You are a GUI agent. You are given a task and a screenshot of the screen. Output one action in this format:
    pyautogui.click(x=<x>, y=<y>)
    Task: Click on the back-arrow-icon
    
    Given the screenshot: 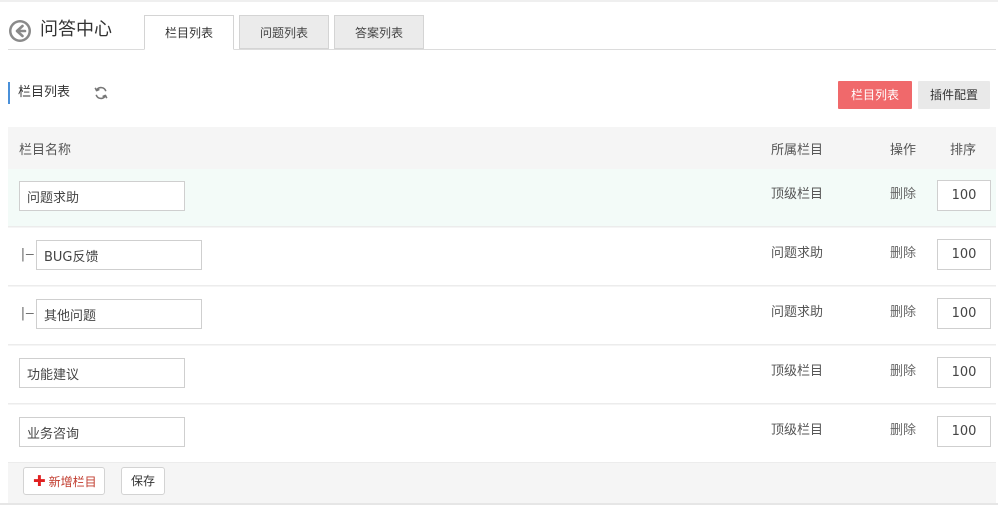 What is the action you would take?
    pyautogui.click(x=20, y=31)
    